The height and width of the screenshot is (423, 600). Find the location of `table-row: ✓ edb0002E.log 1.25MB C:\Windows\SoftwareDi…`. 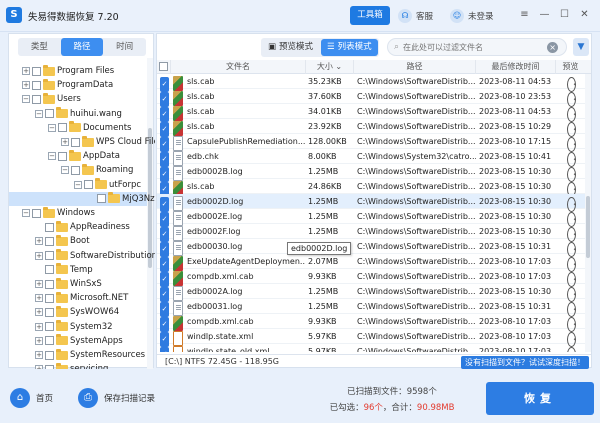

table-row: ✓ edb0002E.log 1.25MB C:\Windows\SoftwareDi… is located at coordinates (374, 218).